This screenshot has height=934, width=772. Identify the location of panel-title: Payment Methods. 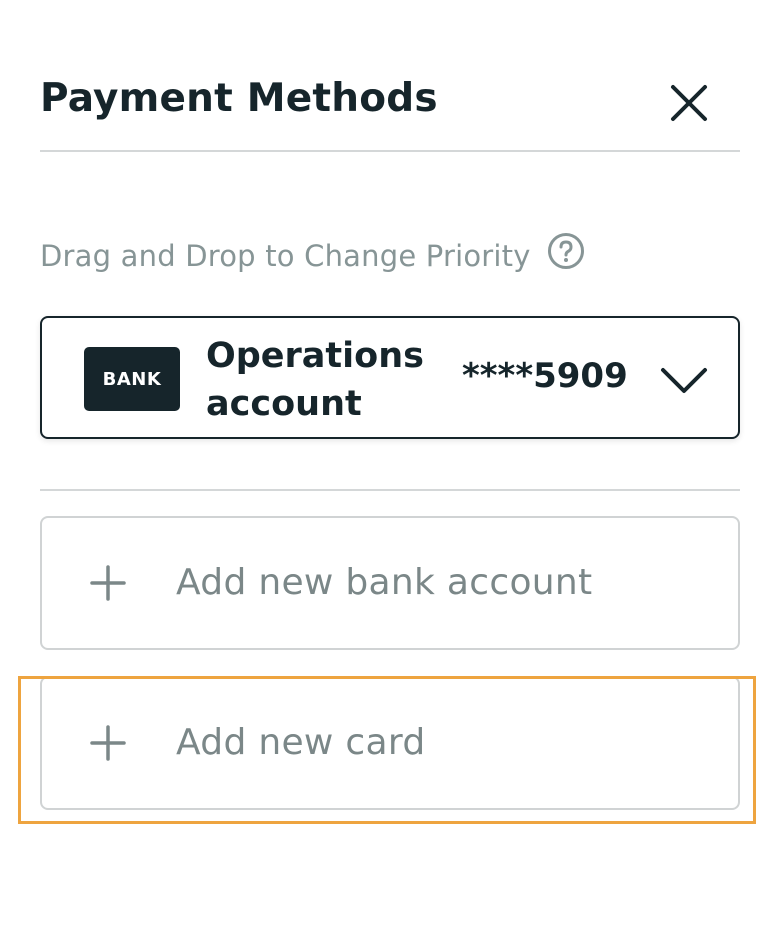
(239, 98).